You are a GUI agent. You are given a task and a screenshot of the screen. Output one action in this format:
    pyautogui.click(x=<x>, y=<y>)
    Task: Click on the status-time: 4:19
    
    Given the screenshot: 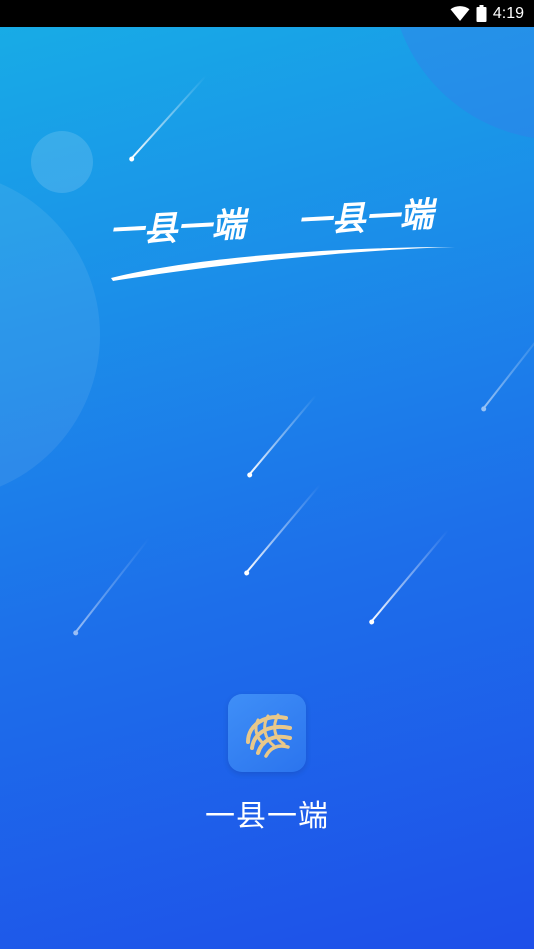 What is the action you would take?
    pyautogui.click(x=508, y=13)
    